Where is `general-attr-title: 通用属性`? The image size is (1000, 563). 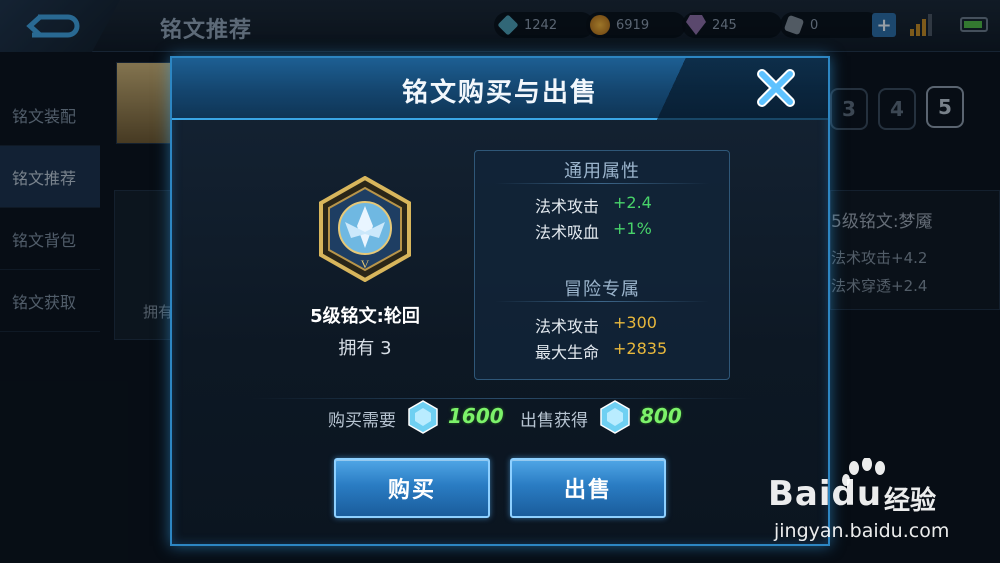
general-attr-title: 通用属性 is located at coordinates (602, 171).